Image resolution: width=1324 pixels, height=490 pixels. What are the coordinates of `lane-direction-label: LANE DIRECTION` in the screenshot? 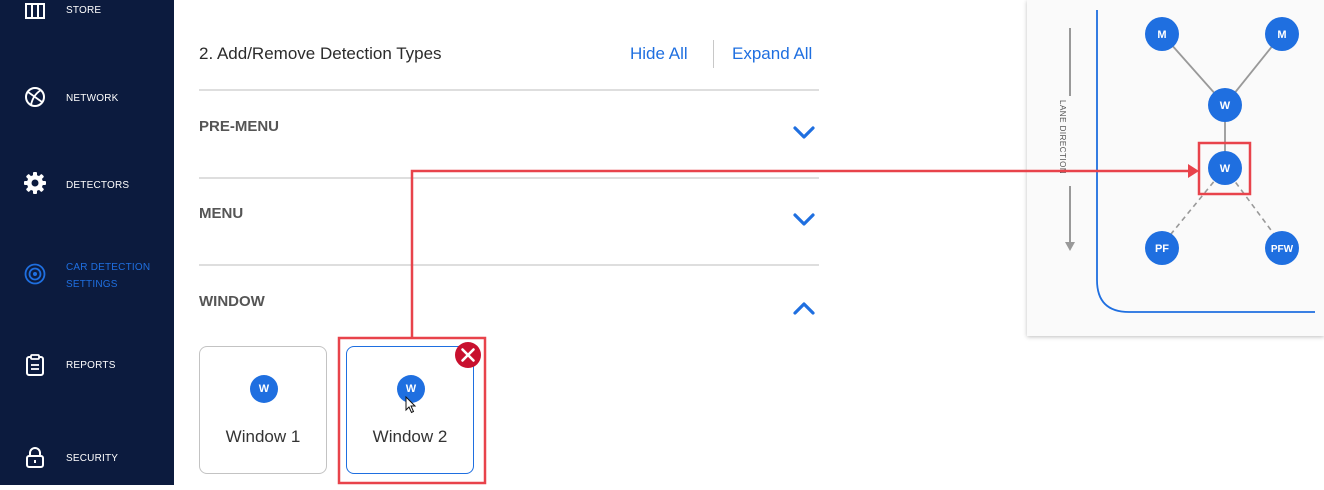 It's located at (1062, 137).